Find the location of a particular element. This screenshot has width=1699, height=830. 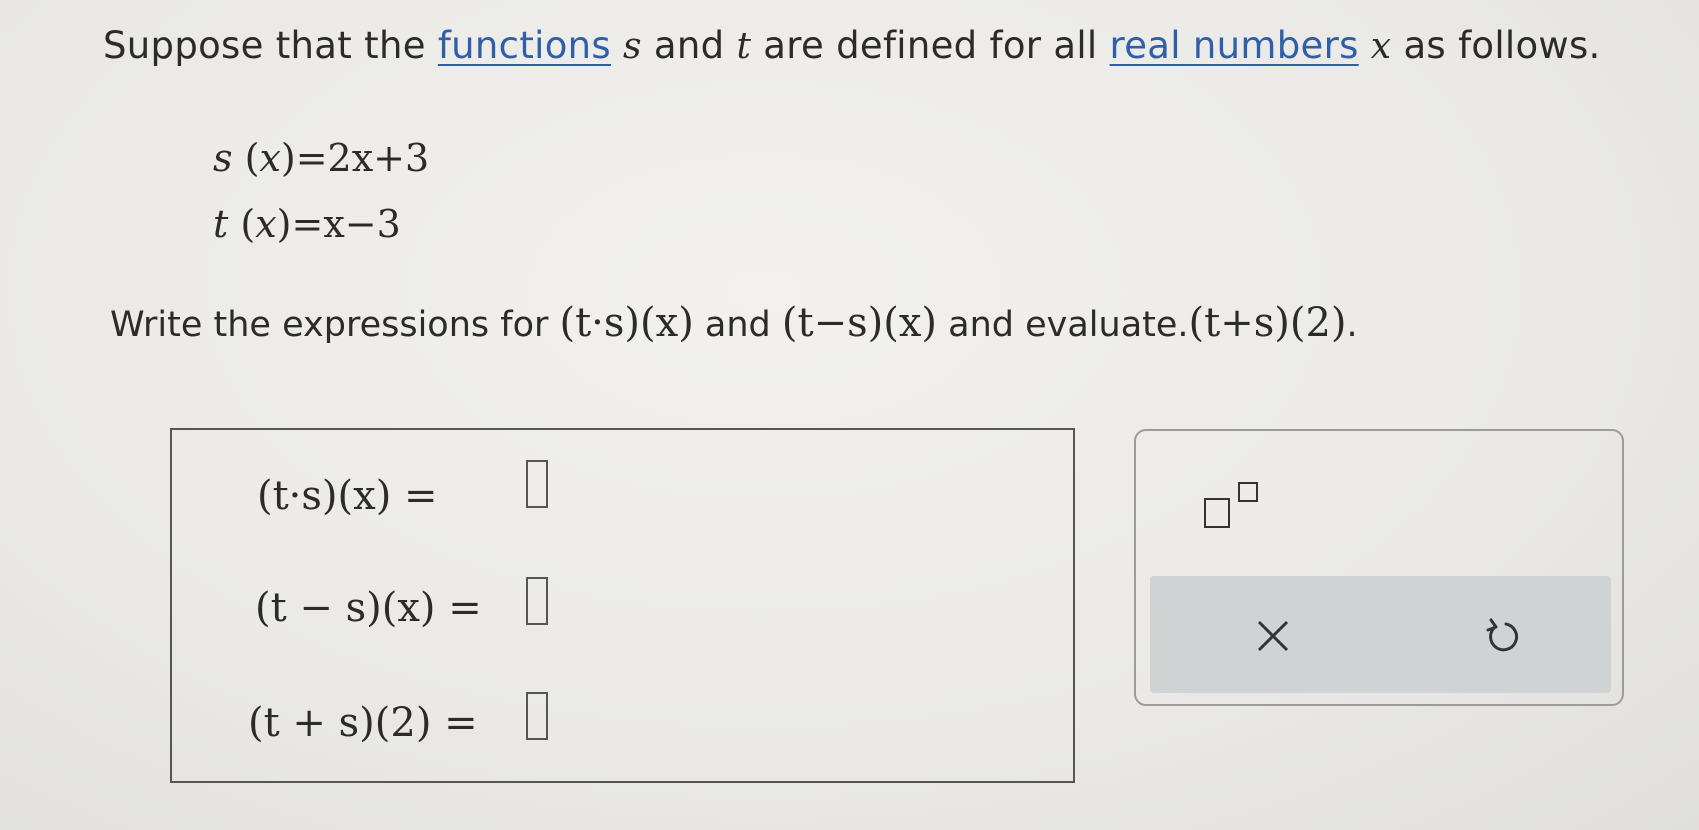

answer-input-product is located at coordinates (537, 484).